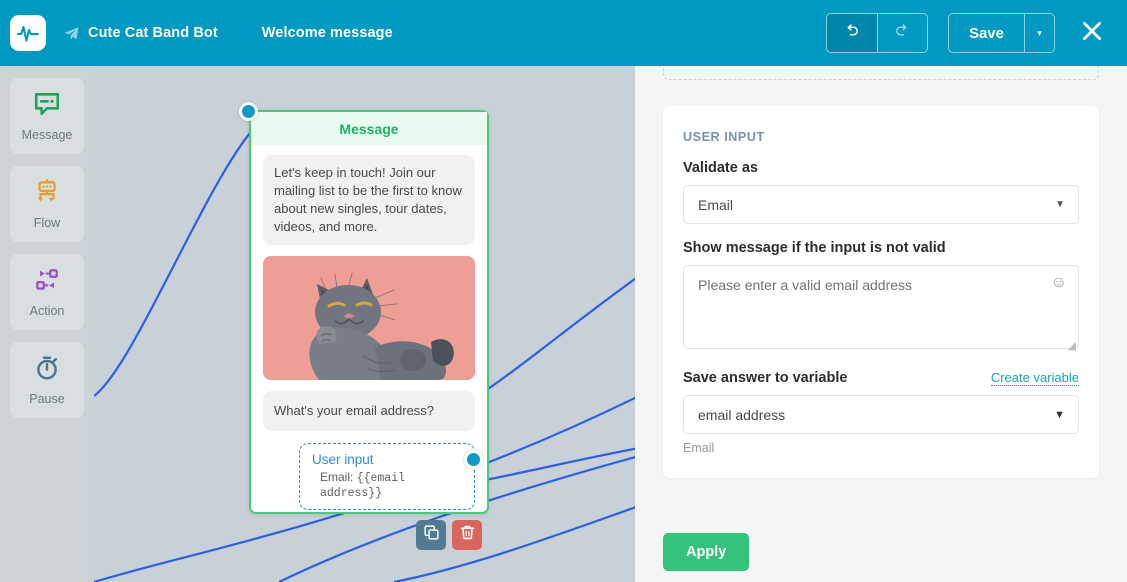 This screenshot has height=582, width=1127. I want to click on section-title: USER INPUT, so click(724, 137).